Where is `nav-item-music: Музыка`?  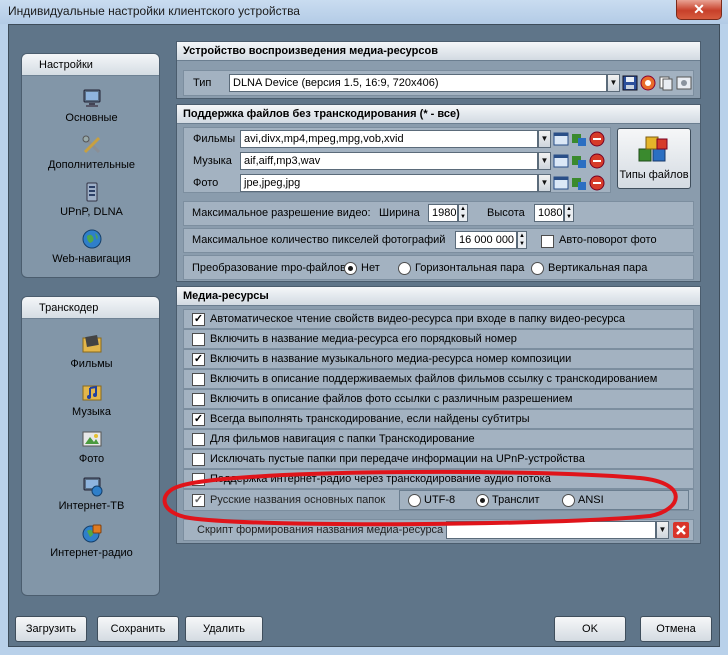 nav-item-music: Музыка is located at coordinates (90, 399).